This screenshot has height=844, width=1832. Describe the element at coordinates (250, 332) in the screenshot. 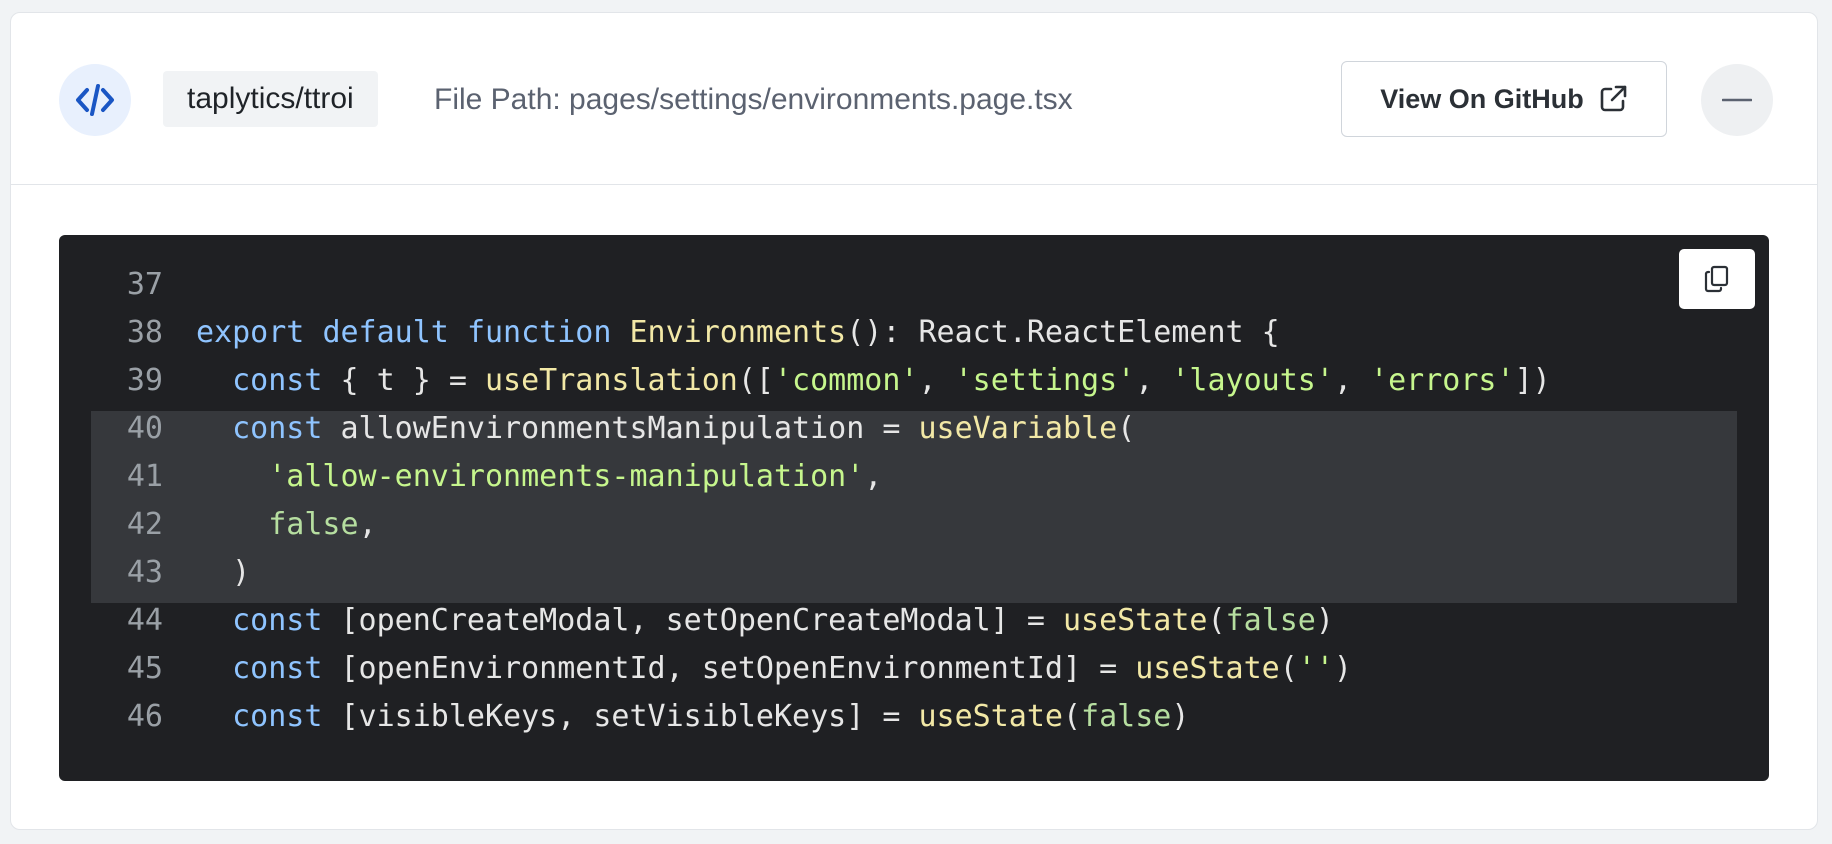

I see `code-token: export` at that location.